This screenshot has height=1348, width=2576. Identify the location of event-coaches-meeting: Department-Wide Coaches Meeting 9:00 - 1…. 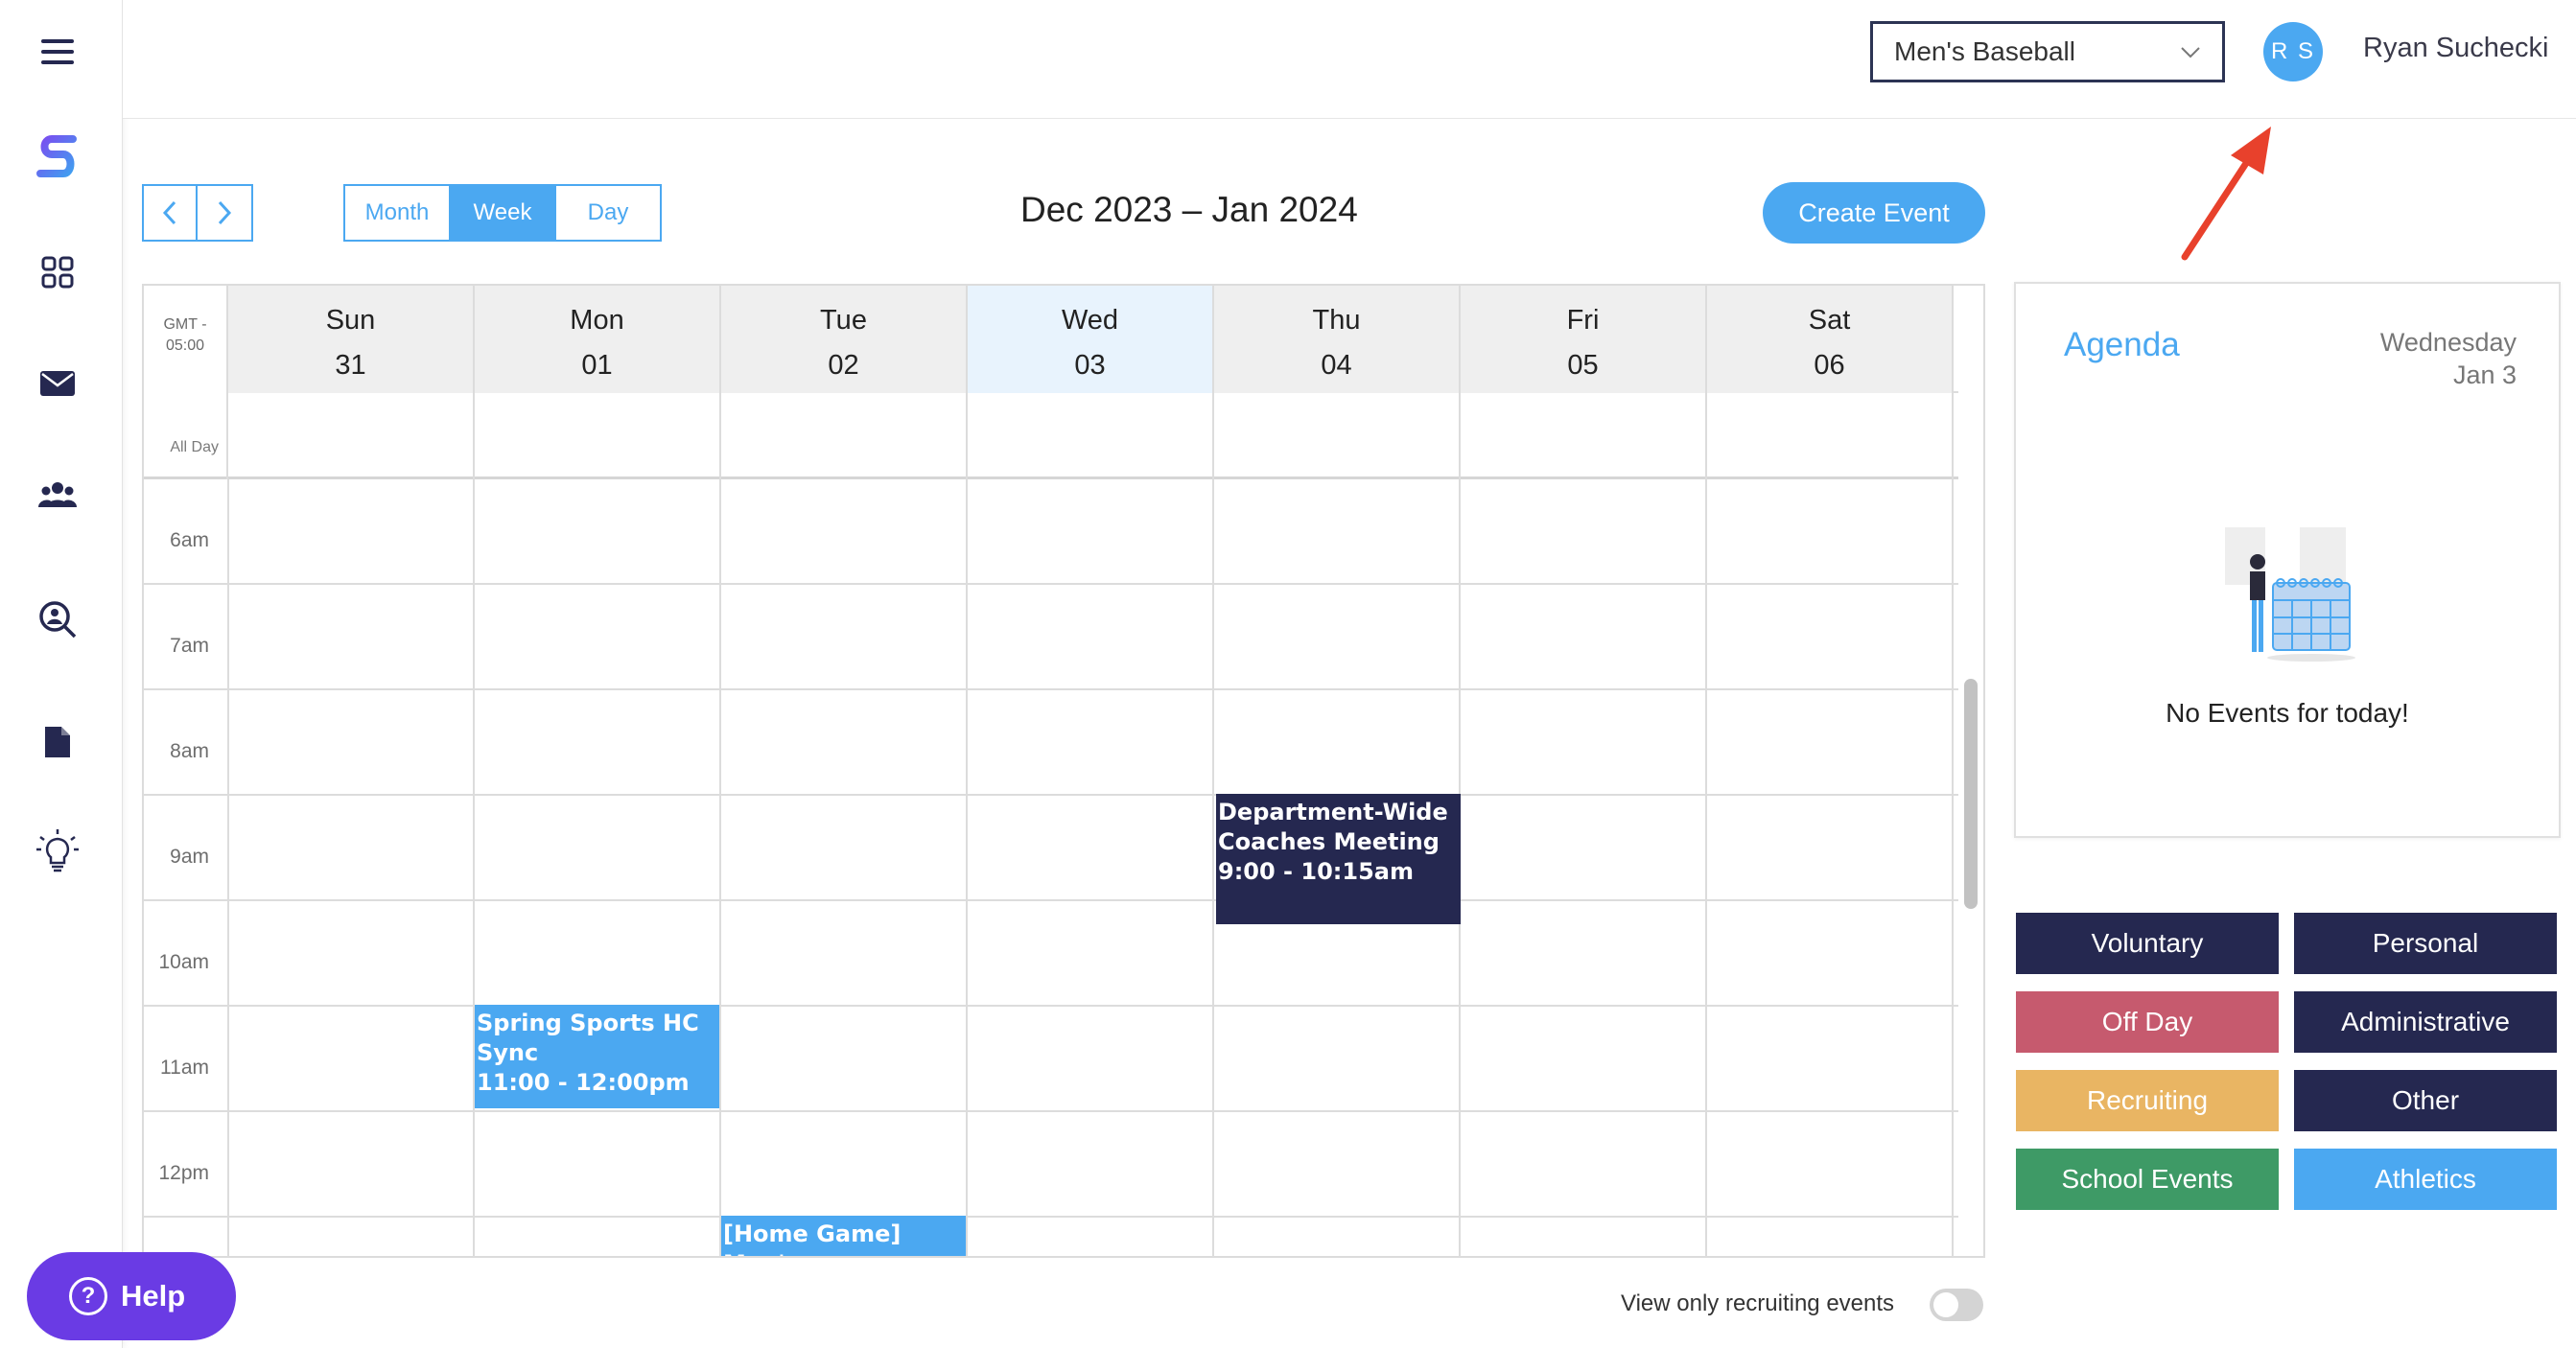
(1338, 859).